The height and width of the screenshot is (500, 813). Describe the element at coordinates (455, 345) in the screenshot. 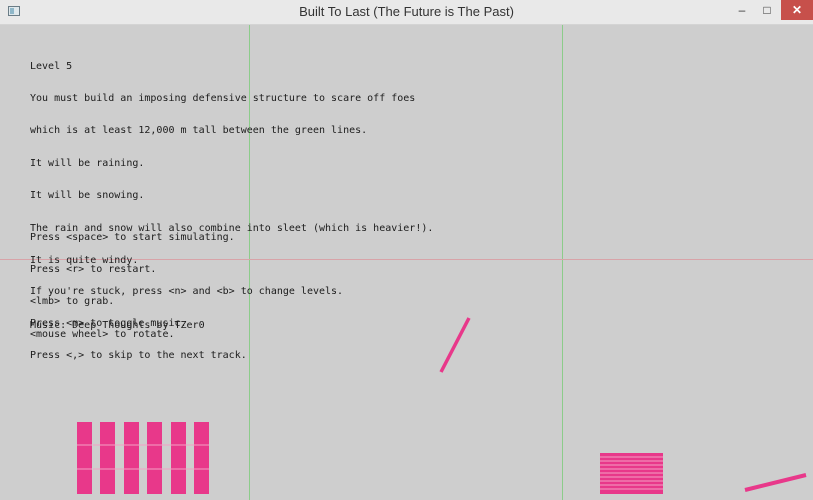

I see `tilted-plank` at that location.